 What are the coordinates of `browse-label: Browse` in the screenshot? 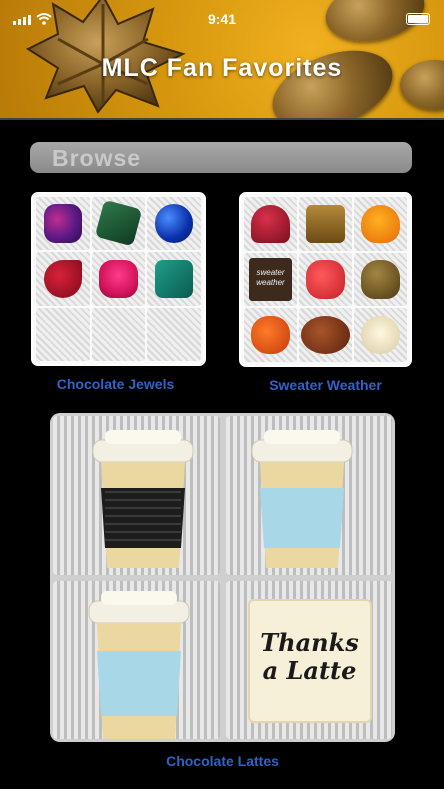 It's located at (97, 158).